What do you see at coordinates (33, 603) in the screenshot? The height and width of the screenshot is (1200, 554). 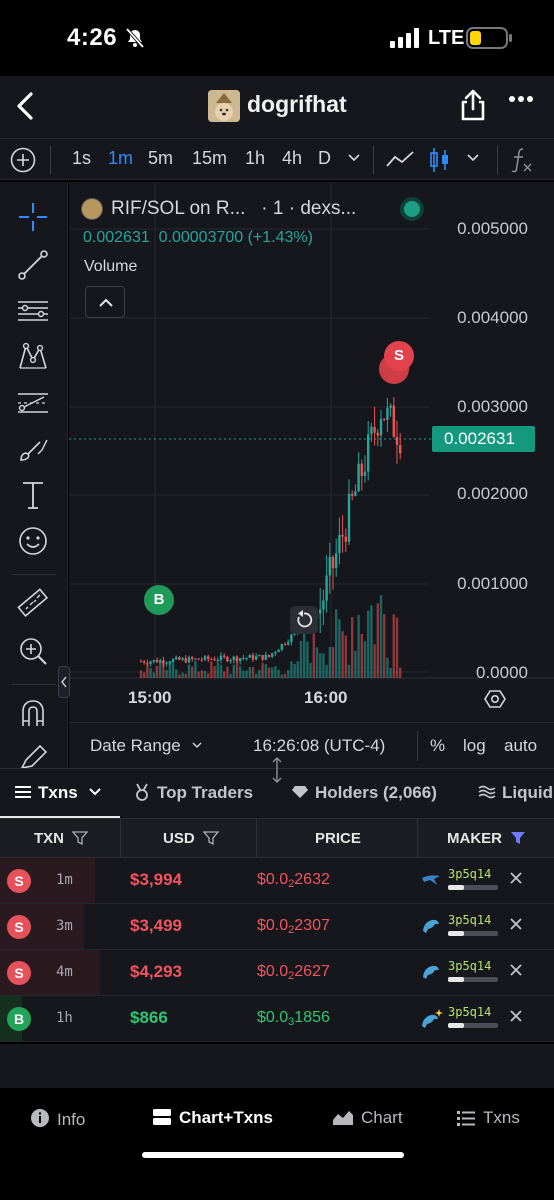 I see `ruler-icon` at bounding box center [33, 603].